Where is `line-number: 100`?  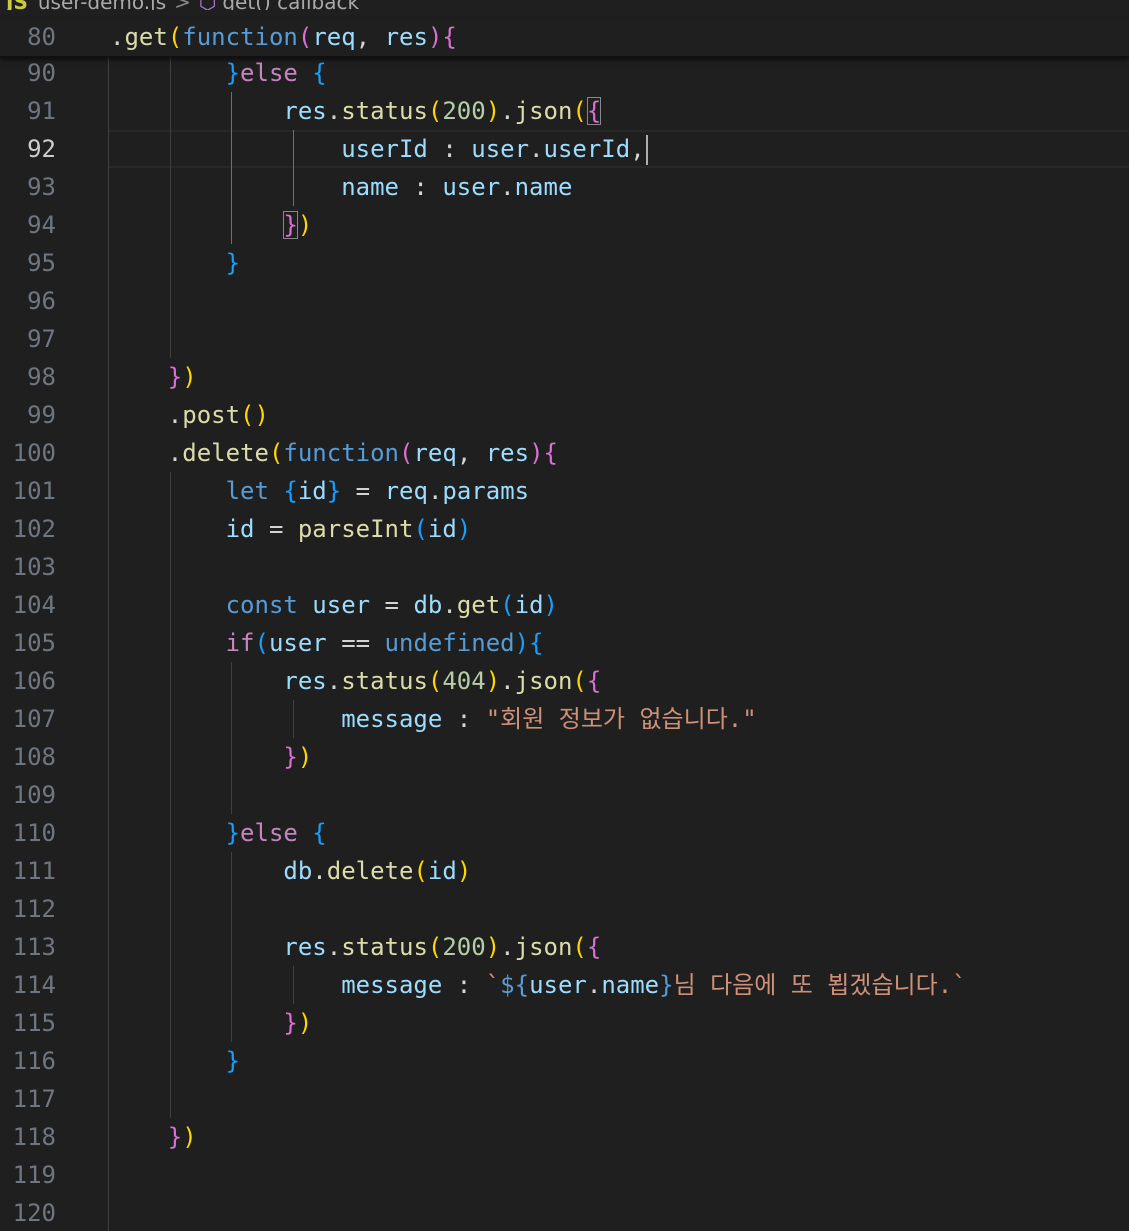
line-number: 100 is located at coordinates (34, 453).